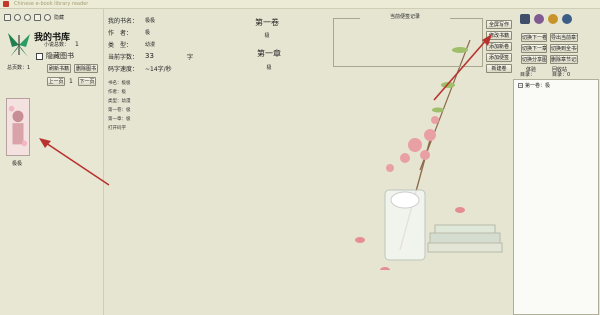  What do you see at coordinates (534, 37) in the screenshot?
I see `next-volume-button: 切换下一卷` at bounding box center [534, 37].